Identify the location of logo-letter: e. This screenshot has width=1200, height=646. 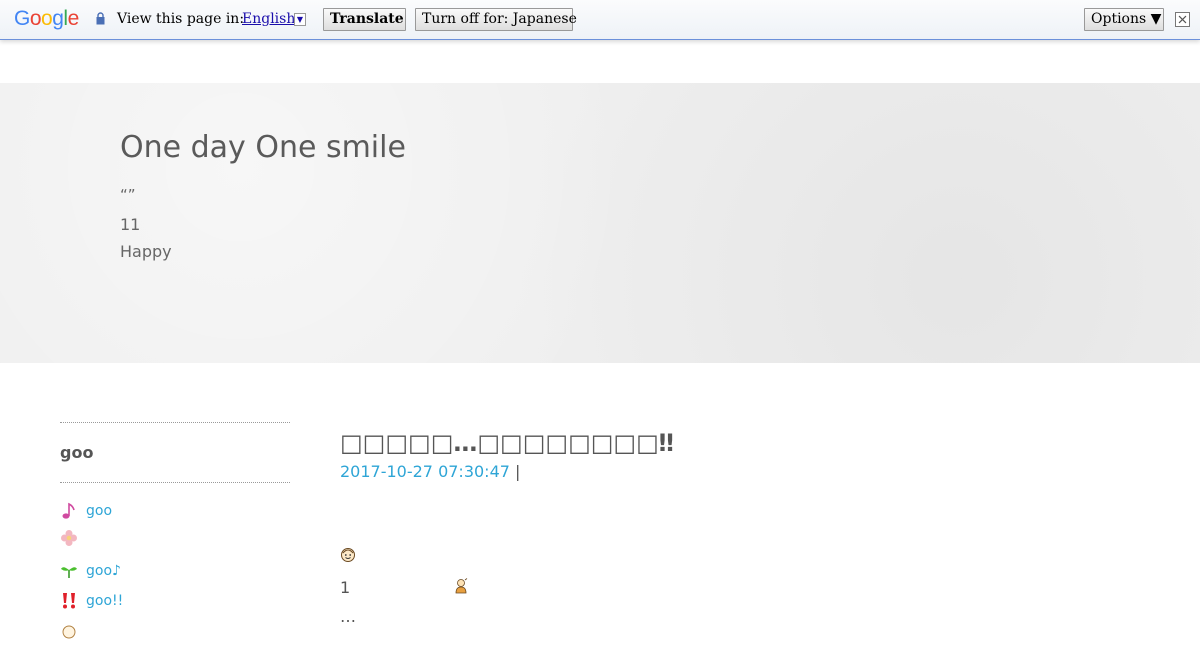
(73, 18).